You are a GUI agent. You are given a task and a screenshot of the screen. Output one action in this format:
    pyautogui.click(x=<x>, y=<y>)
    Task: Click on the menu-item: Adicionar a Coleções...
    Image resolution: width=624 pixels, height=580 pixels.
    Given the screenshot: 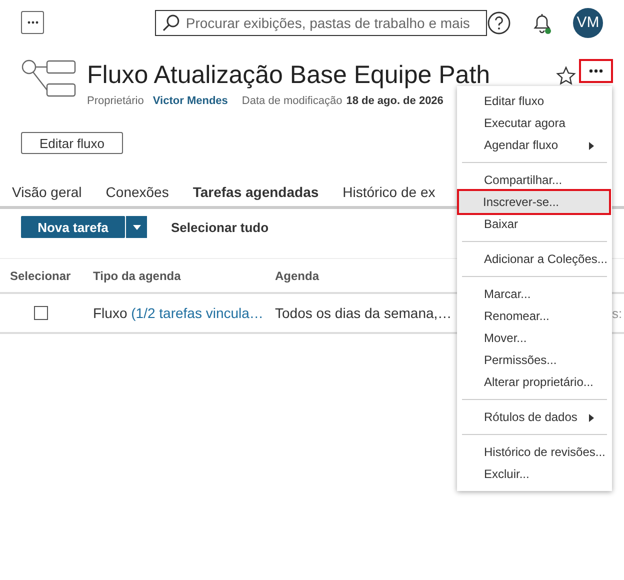 What is the action you would take?
    pyautogui.click(x=534, y=259)
    